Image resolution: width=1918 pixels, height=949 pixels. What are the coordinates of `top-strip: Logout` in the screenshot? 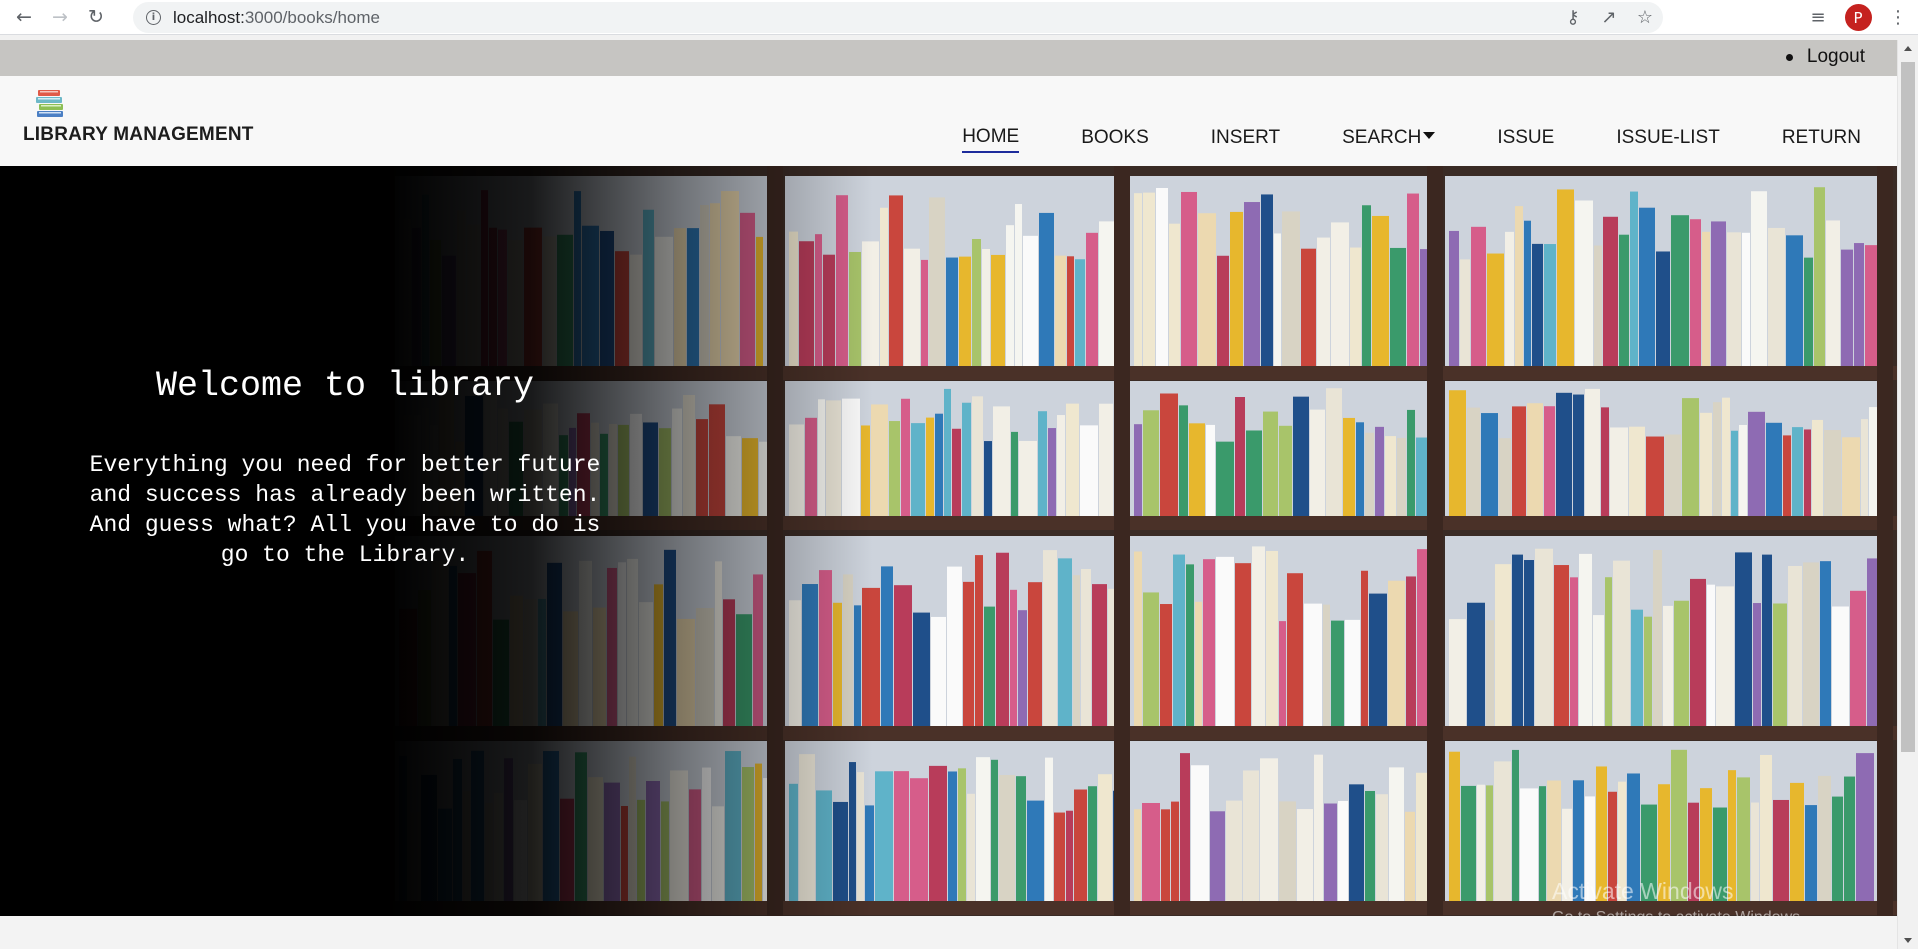 It's located at (948, 58).